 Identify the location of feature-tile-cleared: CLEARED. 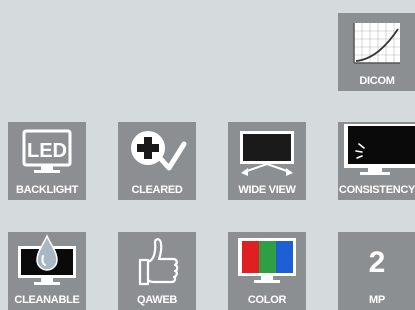
(157, 161).